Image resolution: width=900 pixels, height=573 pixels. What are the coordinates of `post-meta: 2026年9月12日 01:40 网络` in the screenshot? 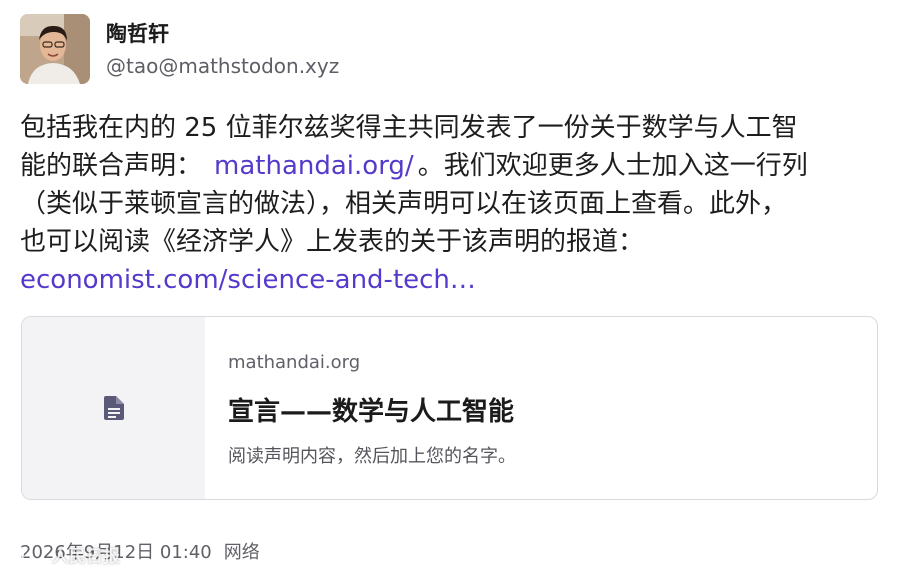 It's located at (140, 551).